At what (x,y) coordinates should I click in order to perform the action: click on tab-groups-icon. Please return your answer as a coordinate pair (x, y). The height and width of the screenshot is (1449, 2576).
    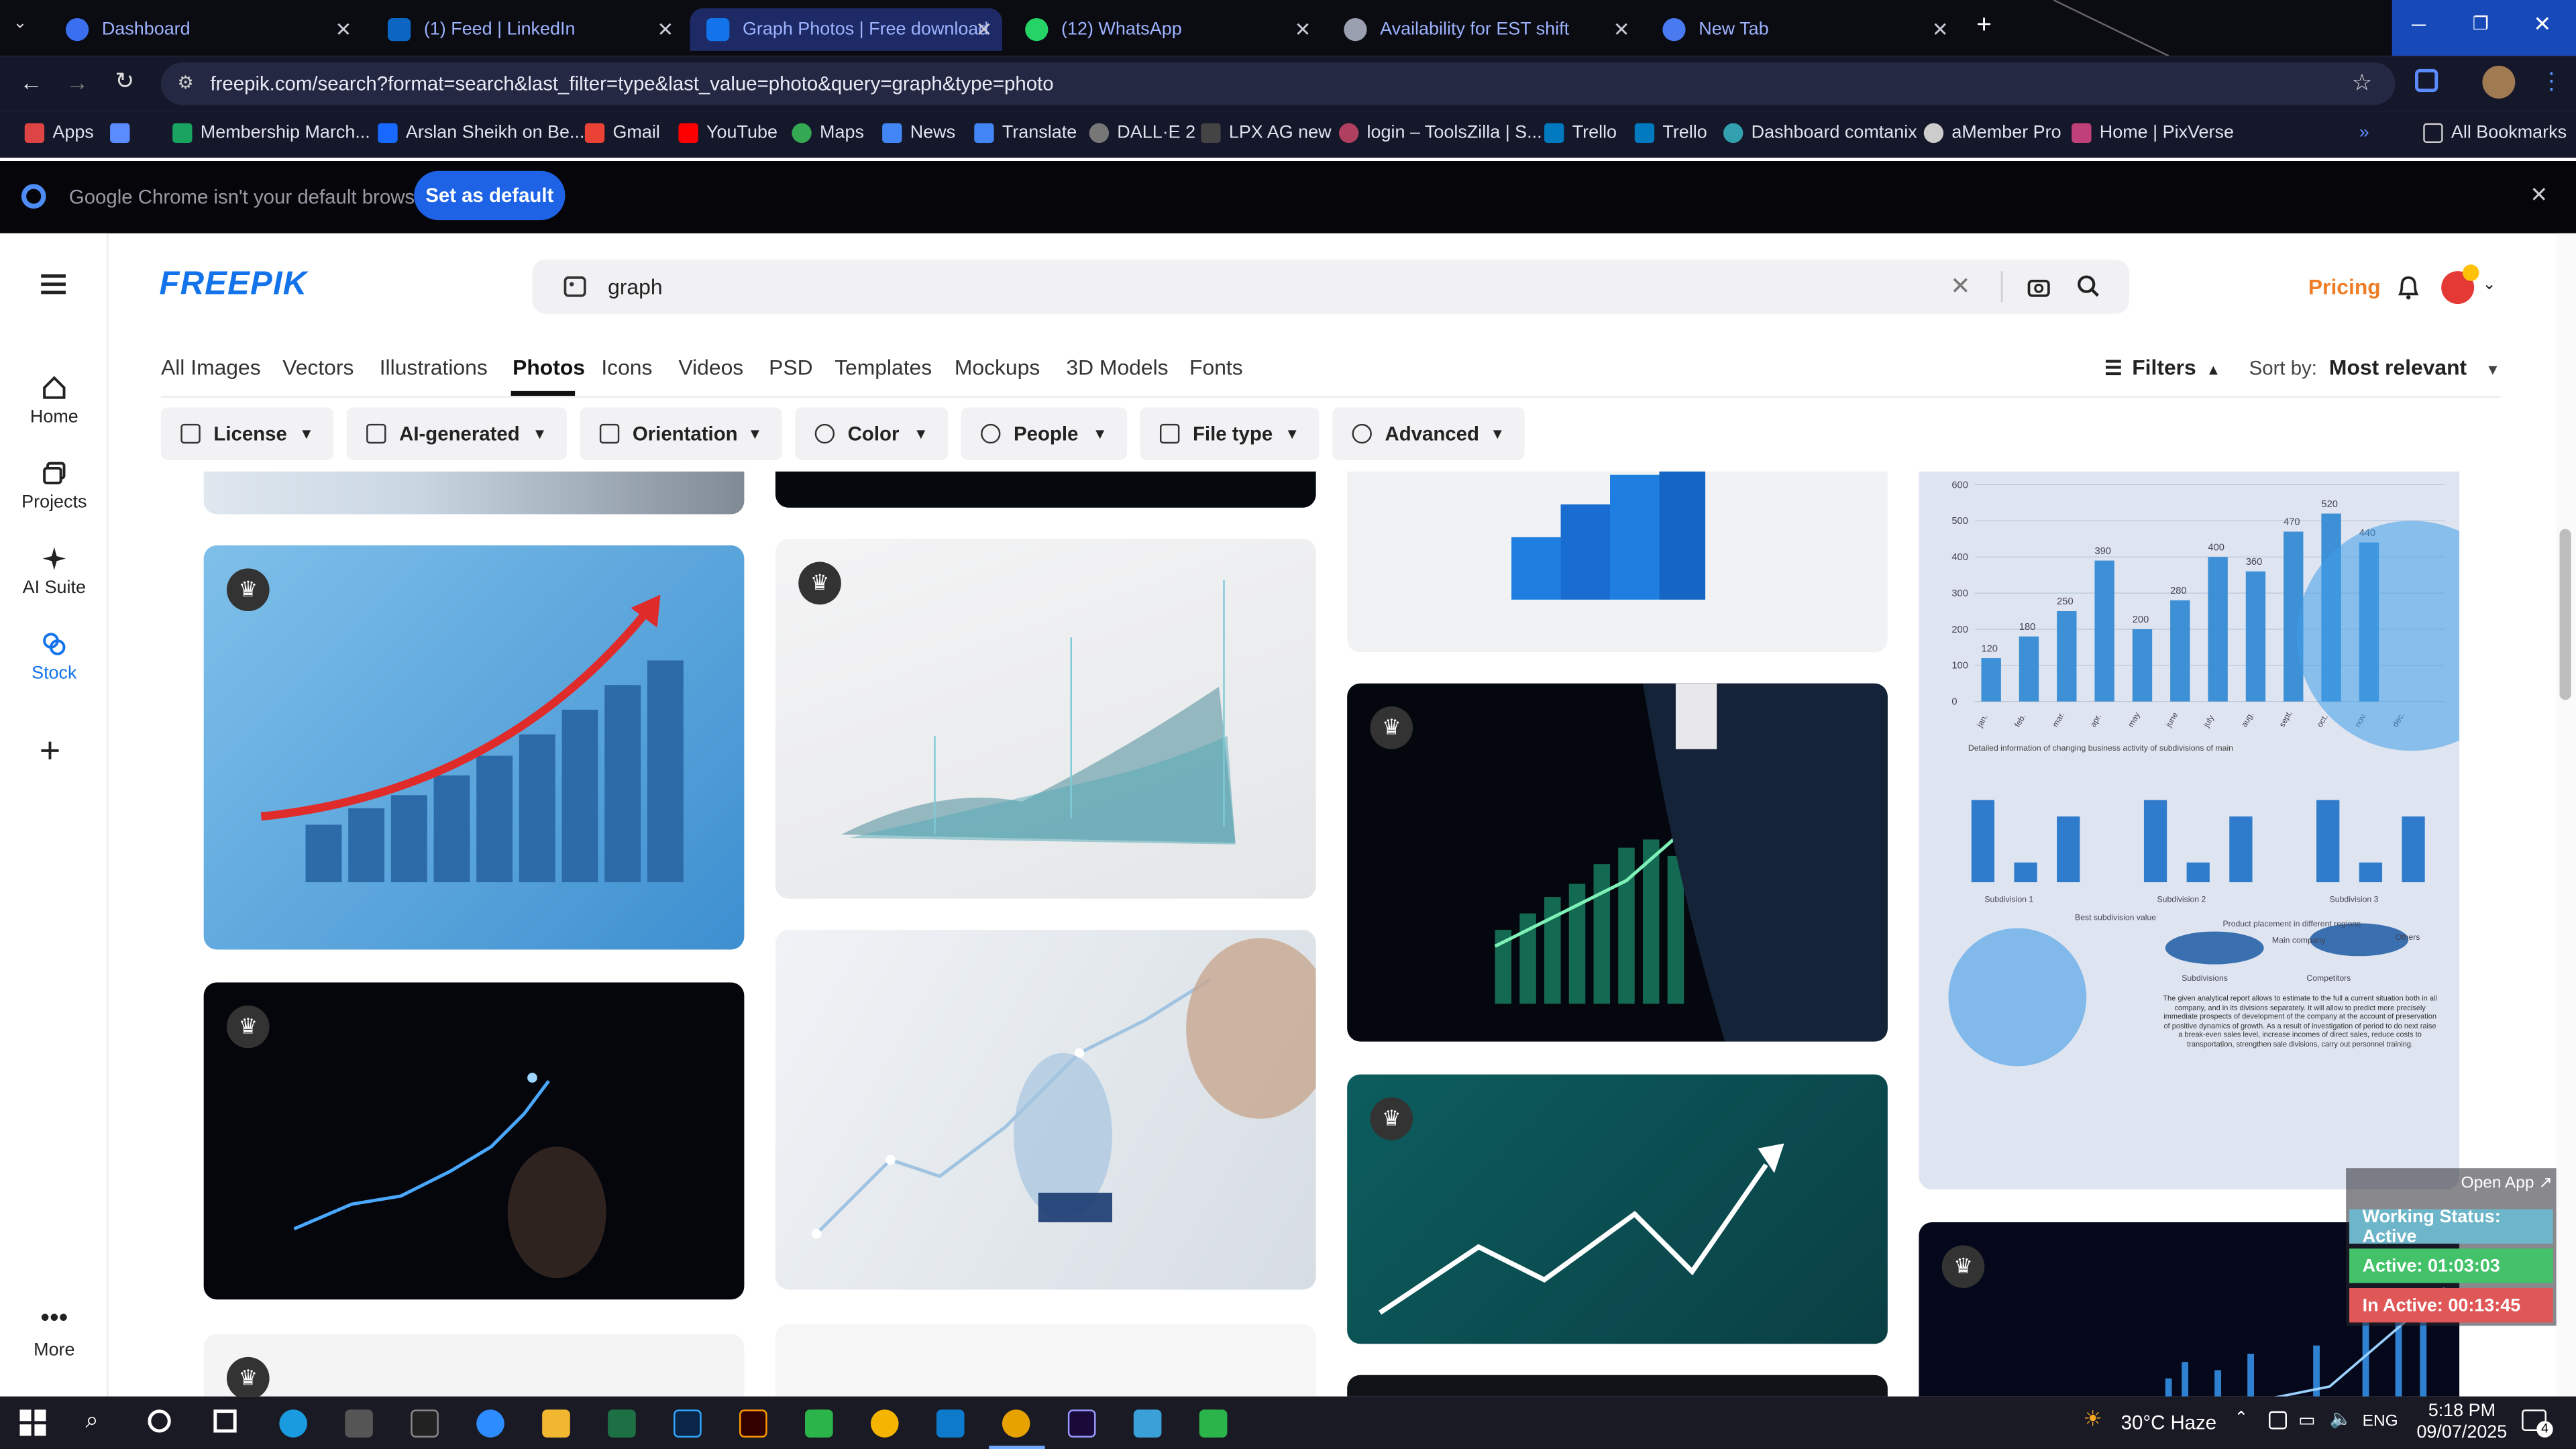
    Looking at the image, I should click on (124, 133).